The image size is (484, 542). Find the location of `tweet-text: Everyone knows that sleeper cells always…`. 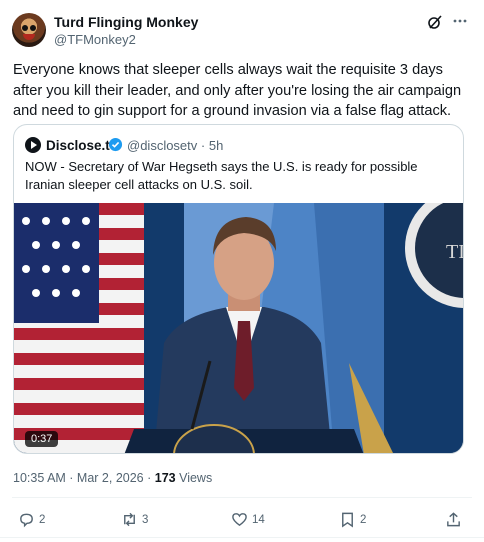

tweet-text: Everyone knows that sleeper cells always… is located at coordinates (237, 90).